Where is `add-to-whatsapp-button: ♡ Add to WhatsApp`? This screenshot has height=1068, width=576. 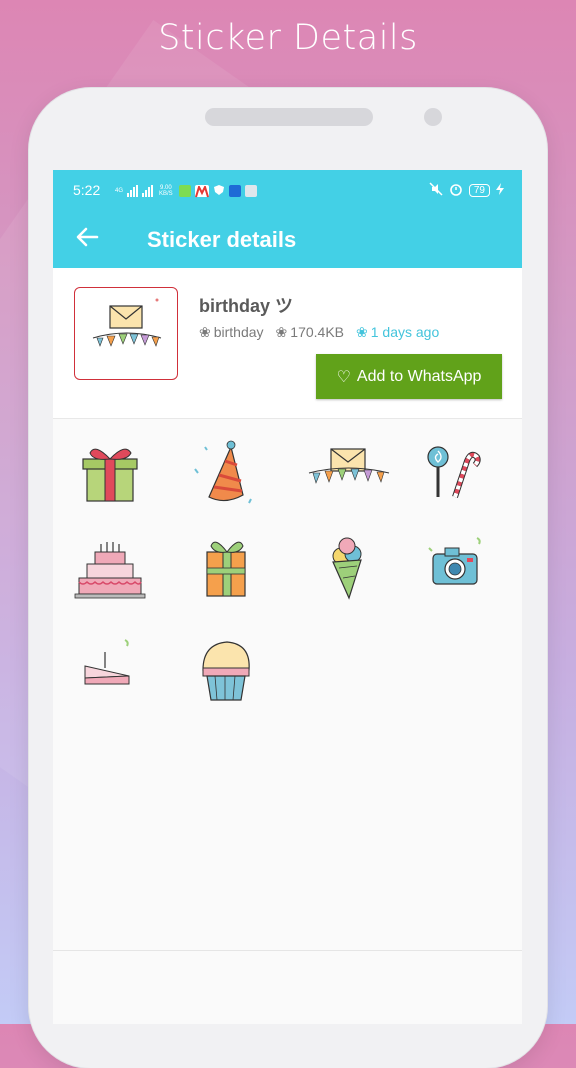 add-to-whatsapp-button: ♡ Add to WhatsApp is located at coordinates (409, 376).